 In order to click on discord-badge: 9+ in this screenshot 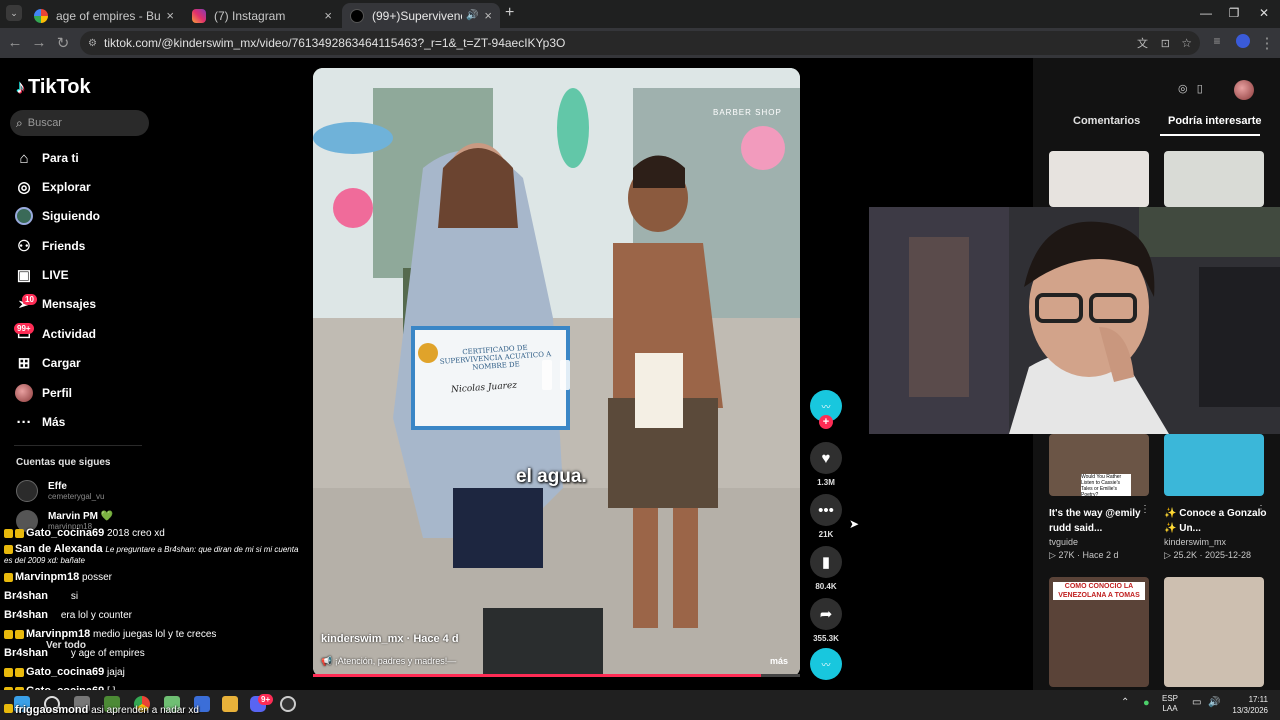, I will do `click(266, 699)`.